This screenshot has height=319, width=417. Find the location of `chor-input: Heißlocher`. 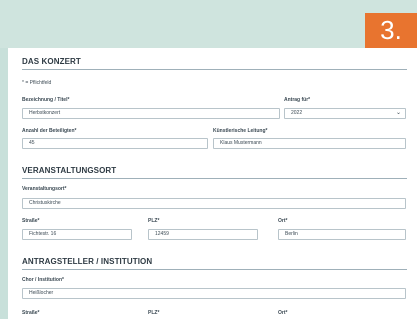

chor-input: Heißlocher is located at coordinates (214, 293).